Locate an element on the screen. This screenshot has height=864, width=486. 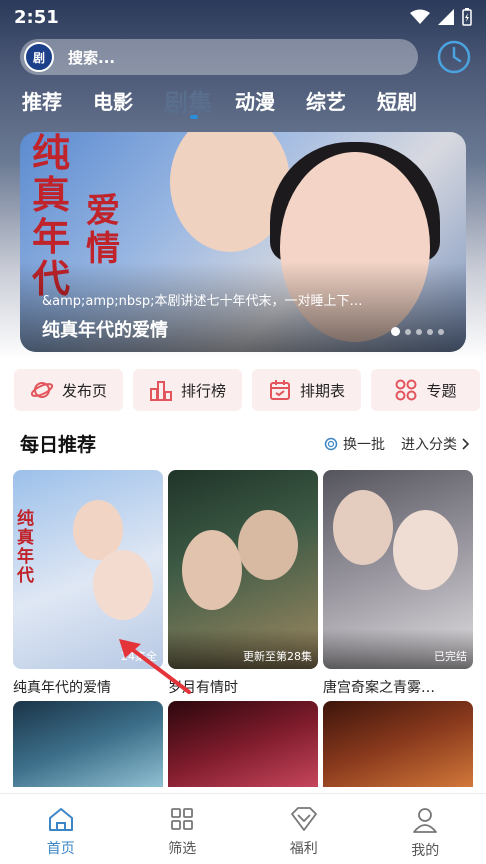
tab-label: 推荐 is located at coordinates (42, 102).